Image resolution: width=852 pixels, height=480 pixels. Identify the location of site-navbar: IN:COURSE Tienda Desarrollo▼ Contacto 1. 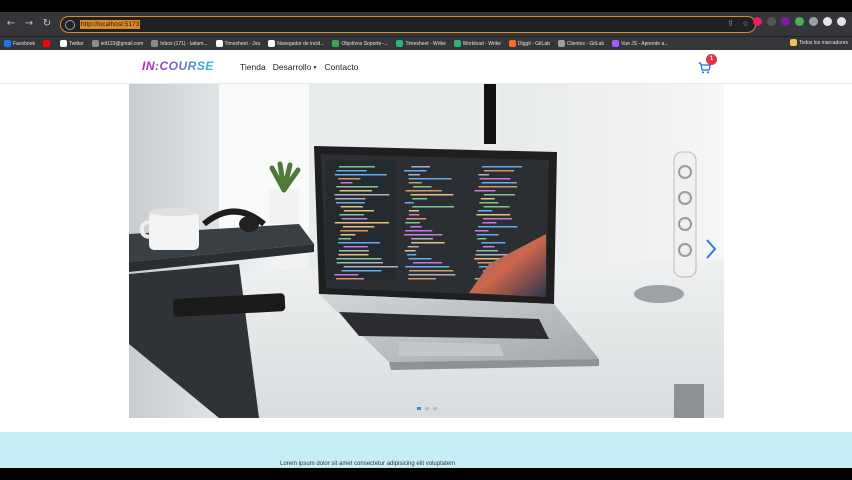
(426, 67).